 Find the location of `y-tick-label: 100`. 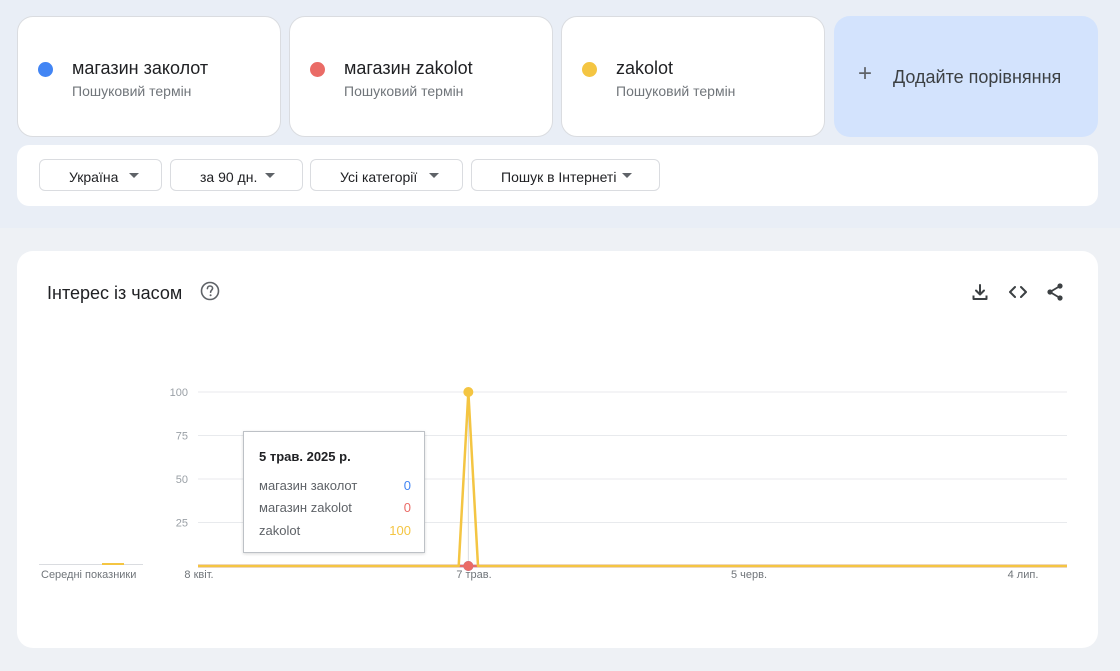

y-tick-label: 100 is located at coordinates (179, 393).